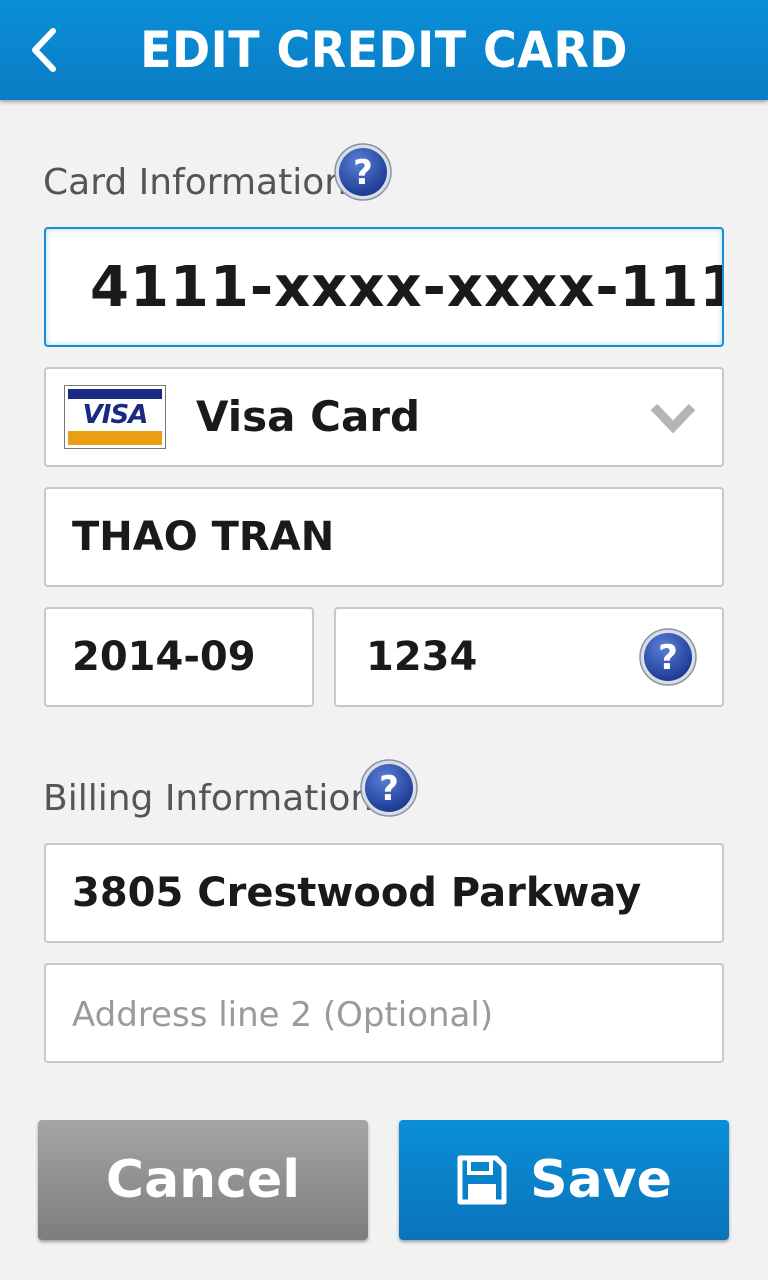 This screenshot has width=768, height=1280. I want to click on card-type-value: Visa Card, so click(308, 416).